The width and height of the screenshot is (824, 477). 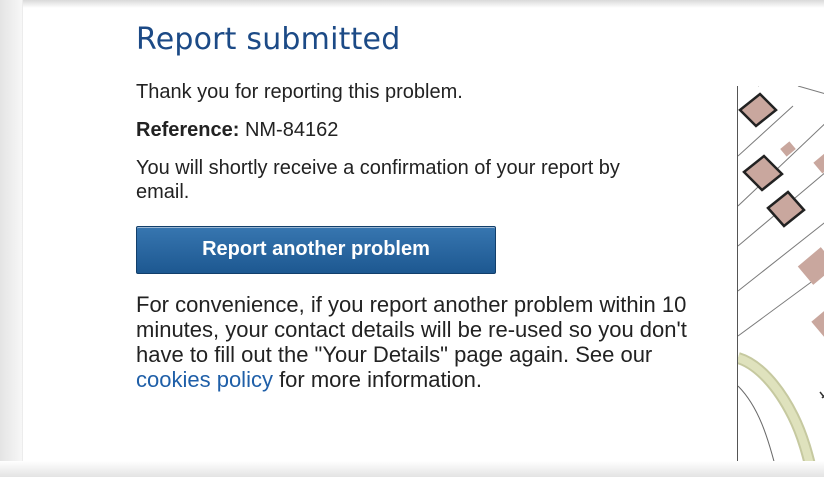 What do you see at coordinates (426, 130) in the screenshot?
I see `reference-line: Reference: NM-84162` at bounding box center [426, 130].